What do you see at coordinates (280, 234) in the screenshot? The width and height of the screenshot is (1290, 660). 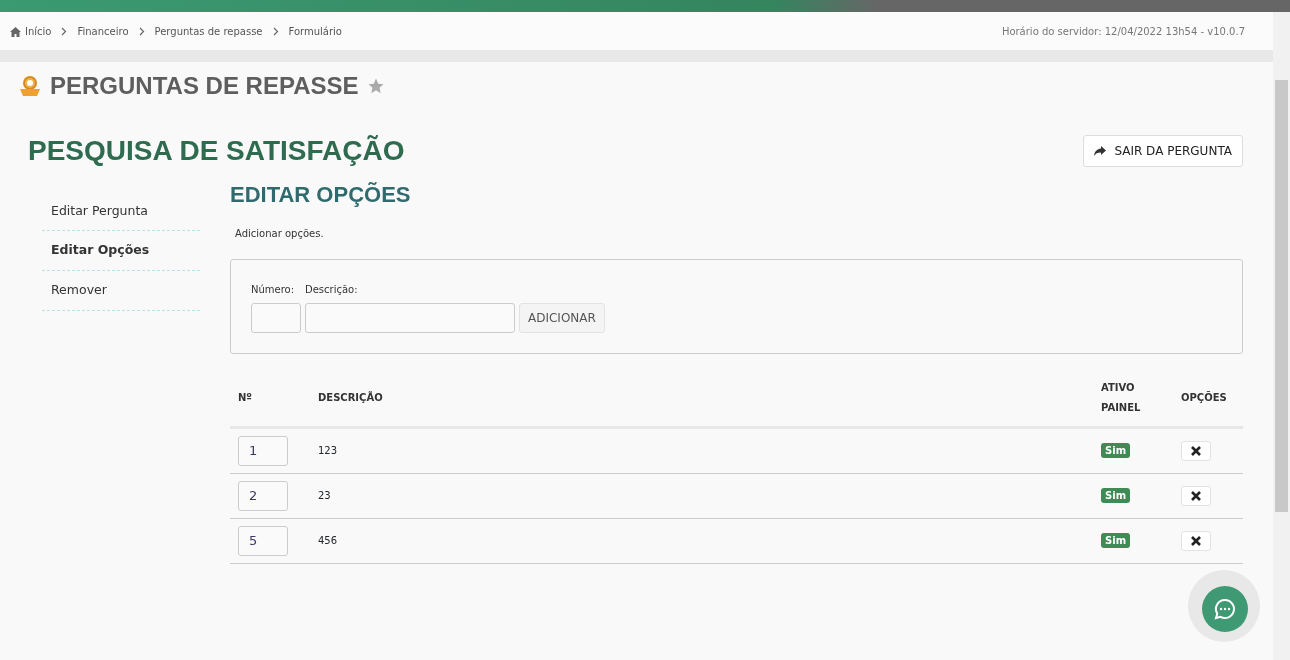 I see `hint-text: Adicionar opções.` at bounding box center [280, 234].